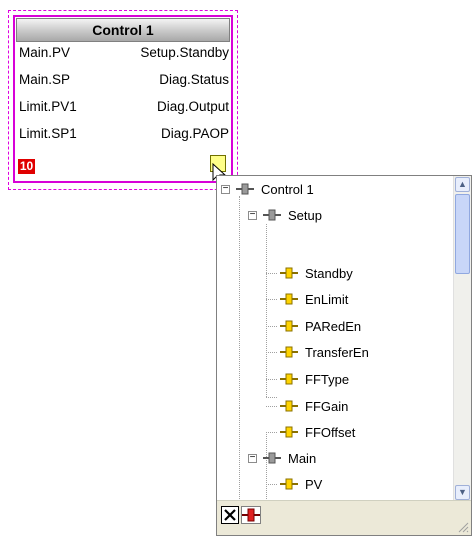 This screenshot has height=536, width=472. I want to click on tree-item-standby: Standby, so click(316, 273).